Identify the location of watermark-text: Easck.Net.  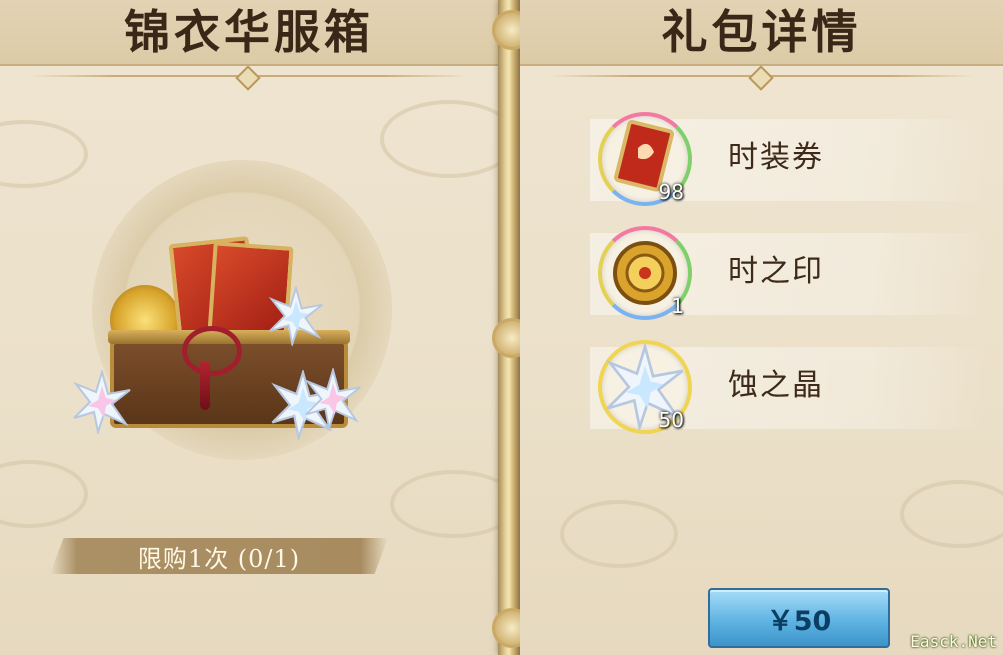
(953, 641).